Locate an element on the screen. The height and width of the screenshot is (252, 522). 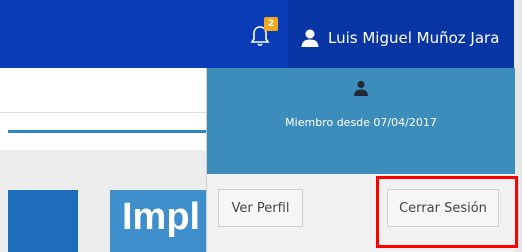
arrow-tile is located at coordinates (43, 221).